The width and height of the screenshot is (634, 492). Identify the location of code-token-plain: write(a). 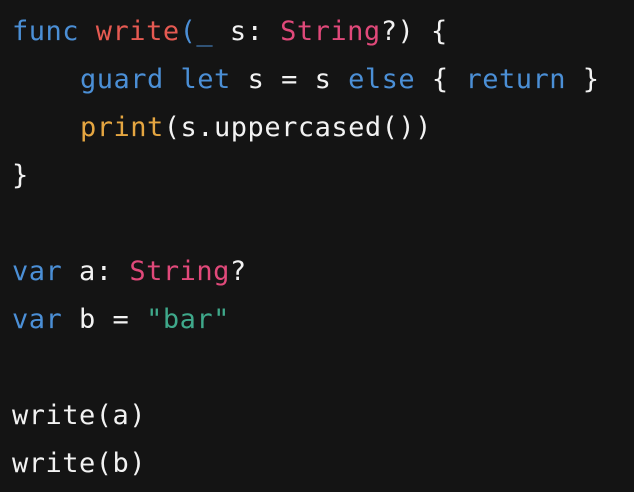
(79, 415).